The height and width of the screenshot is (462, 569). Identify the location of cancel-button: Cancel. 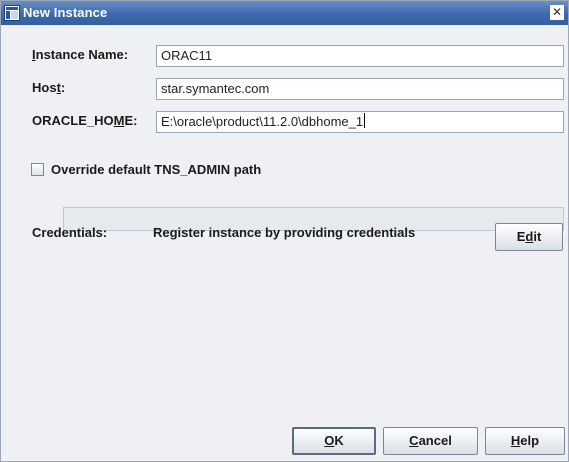
(430, 441).